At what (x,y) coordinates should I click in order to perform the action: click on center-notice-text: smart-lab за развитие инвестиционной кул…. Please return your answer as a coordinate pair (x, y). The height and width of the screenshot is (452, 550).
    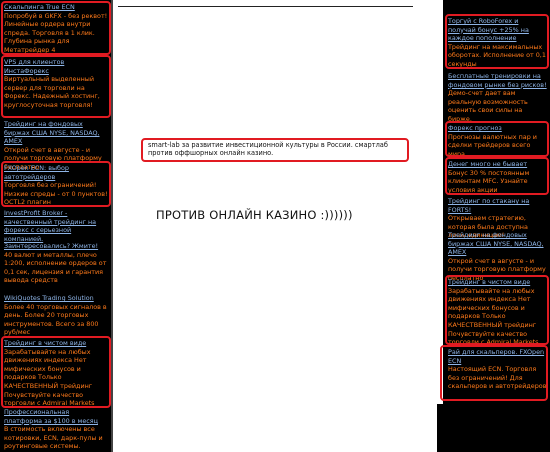
    Looking at the image, I should click on (268, 149).